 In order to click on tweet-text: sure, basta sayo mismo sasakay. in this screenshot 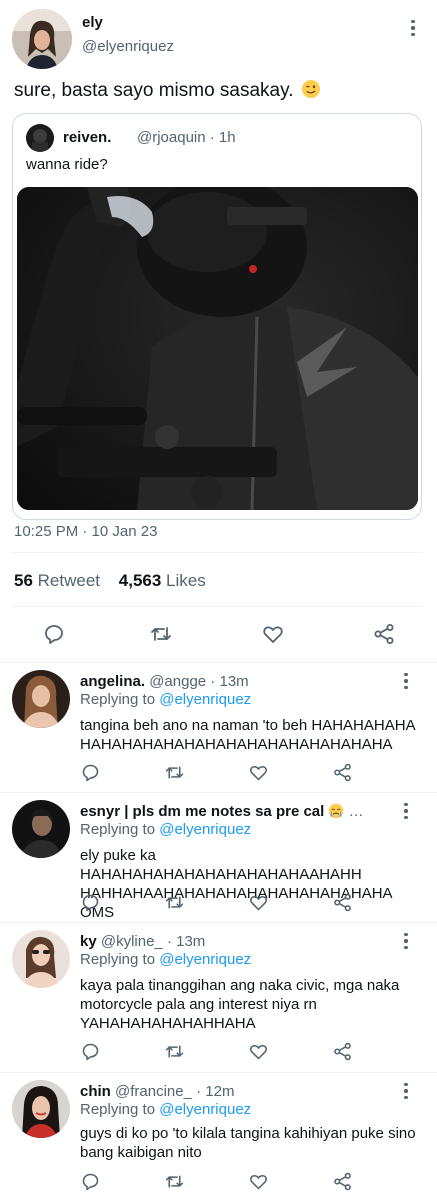, I will do `click(167, 92)`.